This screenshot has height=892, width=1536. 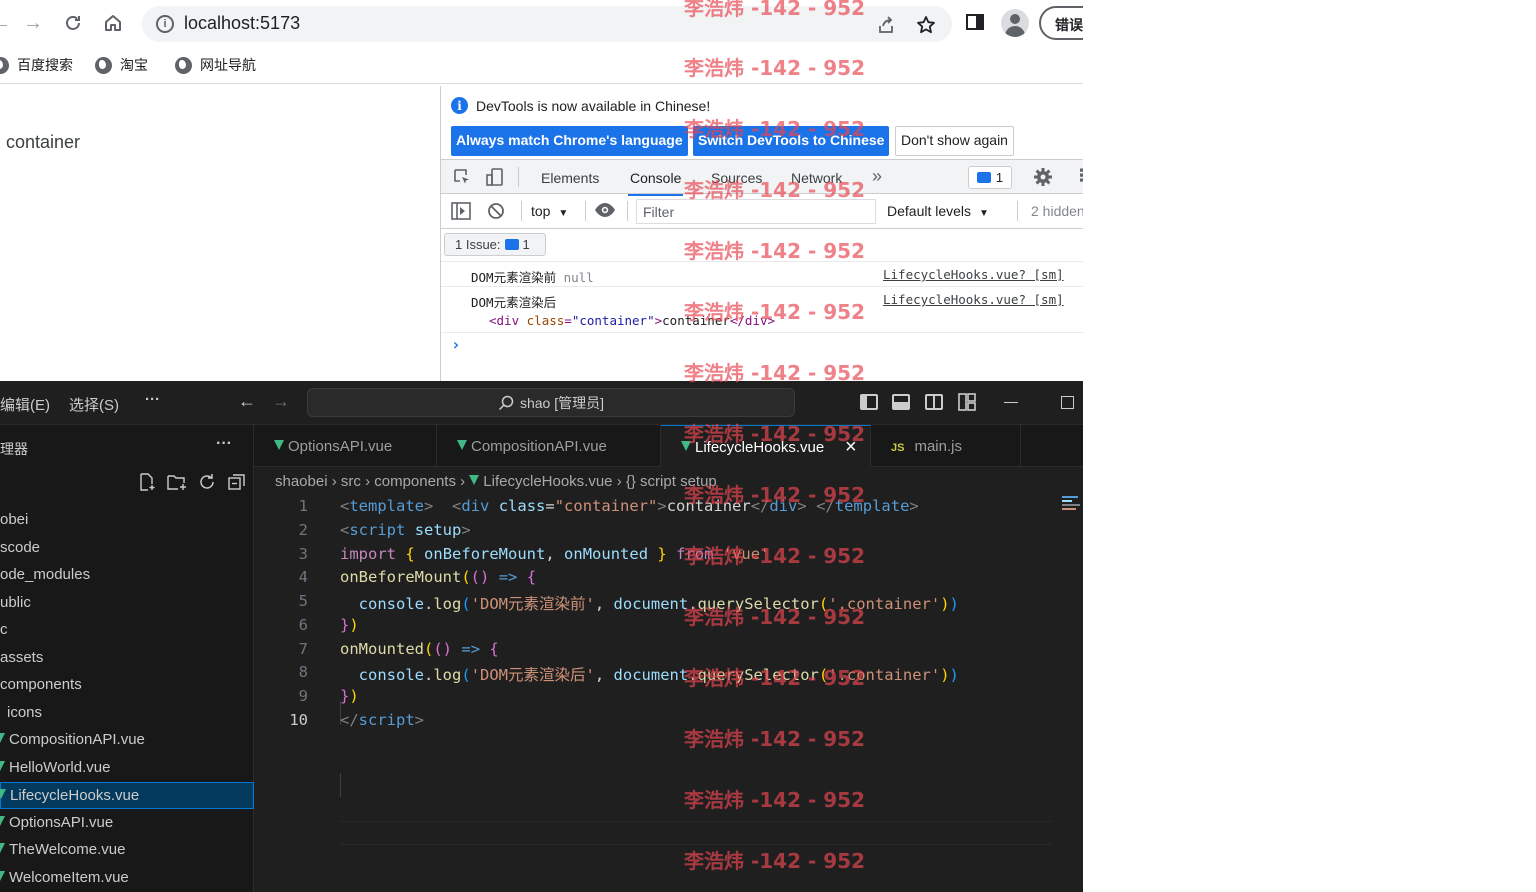 What do you see at coordinates (147, 484) in the screenshot?
I see `new-file-icon` at bounding box center [147, 484].